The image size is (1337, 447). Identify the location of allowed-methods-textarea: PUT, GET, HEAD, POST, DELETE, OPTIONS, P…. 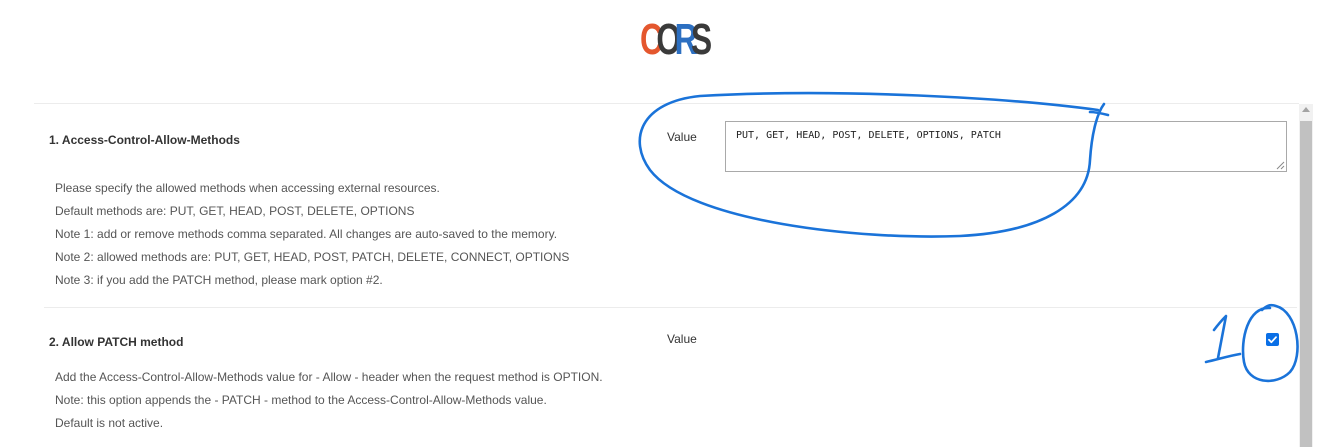
(1006, 146).